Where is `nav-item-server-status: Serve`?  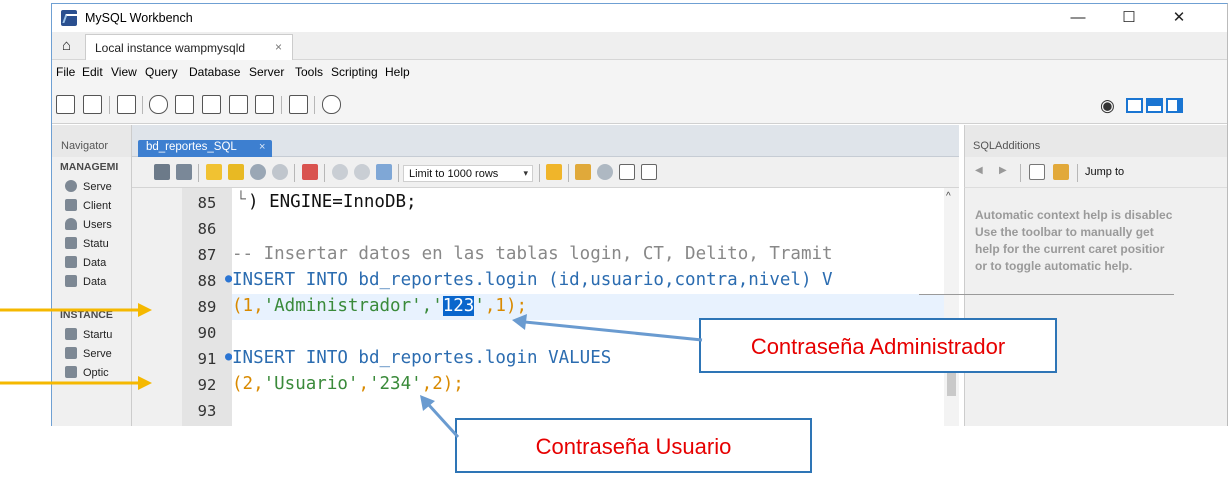 nav-item-server-status: Serve is located at coordinates (88, 186).